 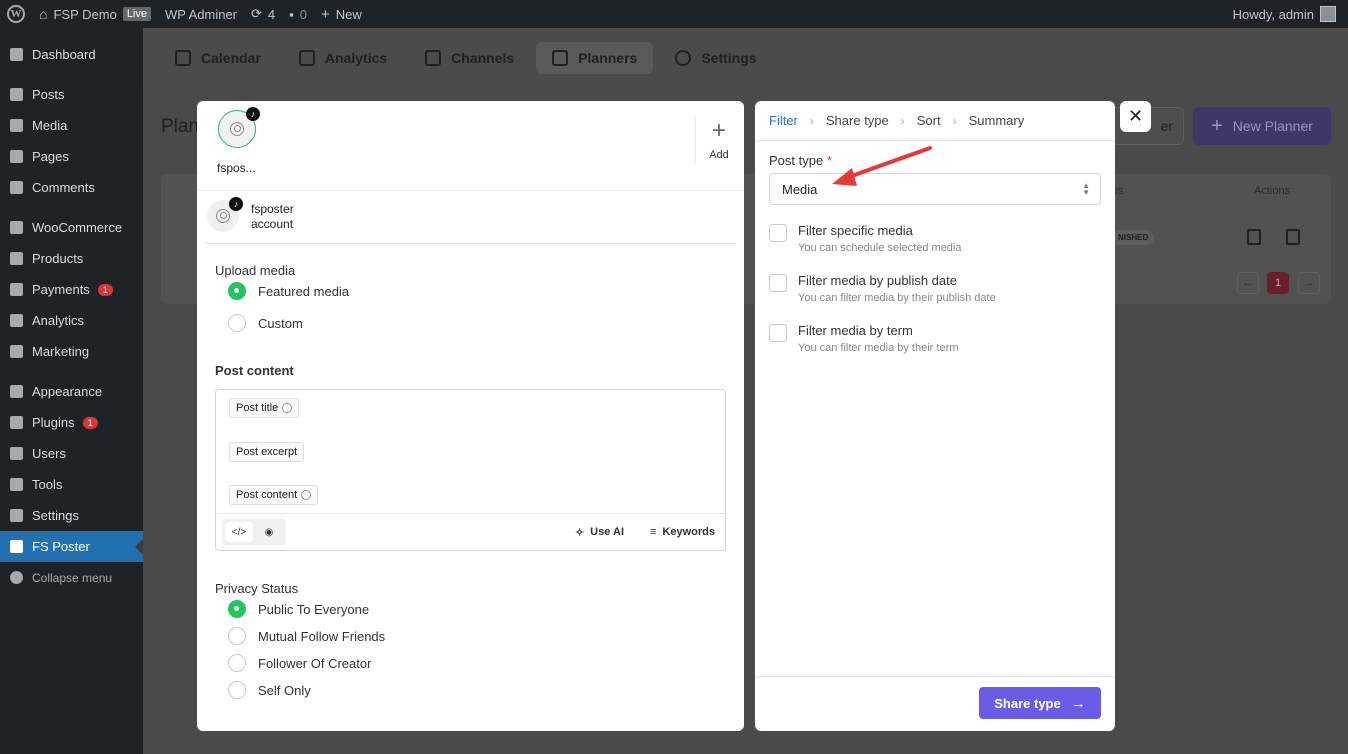 I want to click on updates-icon: ⟳, so click(x=256, y=13).